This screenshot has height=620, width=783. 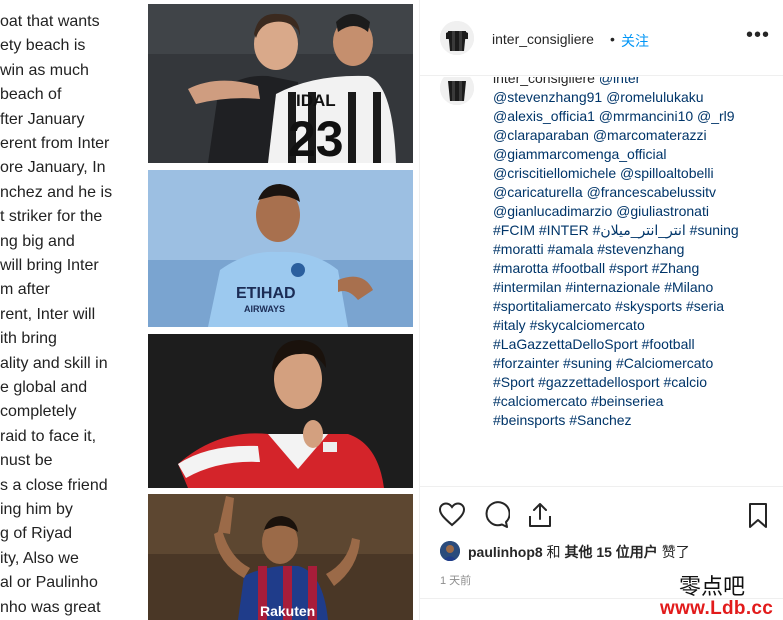 I want to click on article-line: rent, Inter will, so click(x=48, y=314).